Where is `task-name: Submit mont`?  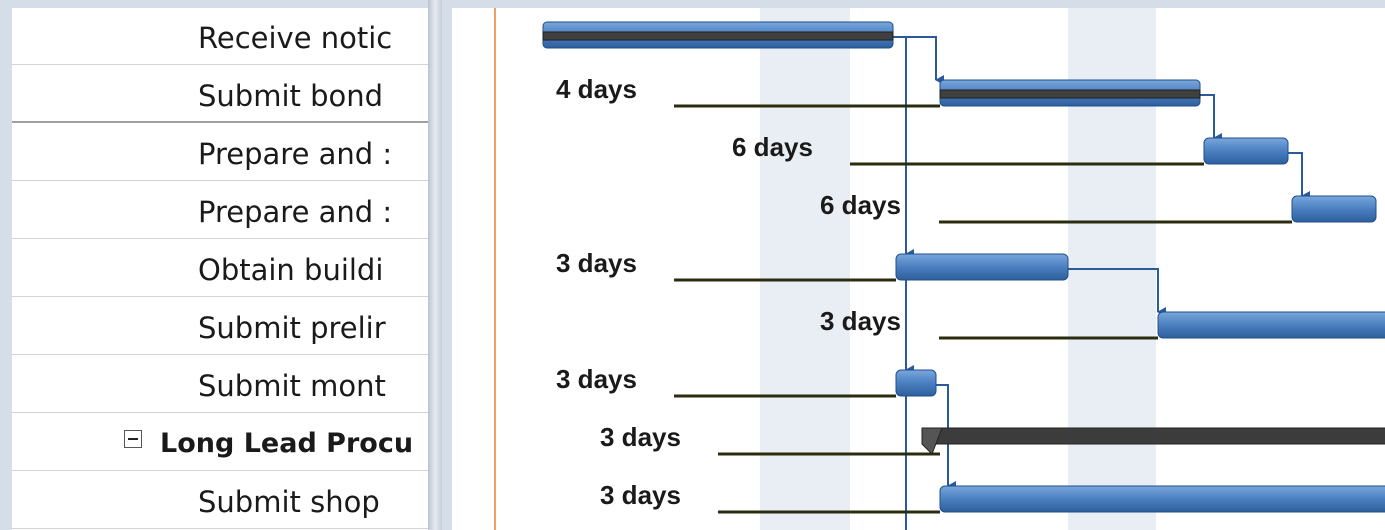
task-name: Submit mont is located at coordinates (292, 386).